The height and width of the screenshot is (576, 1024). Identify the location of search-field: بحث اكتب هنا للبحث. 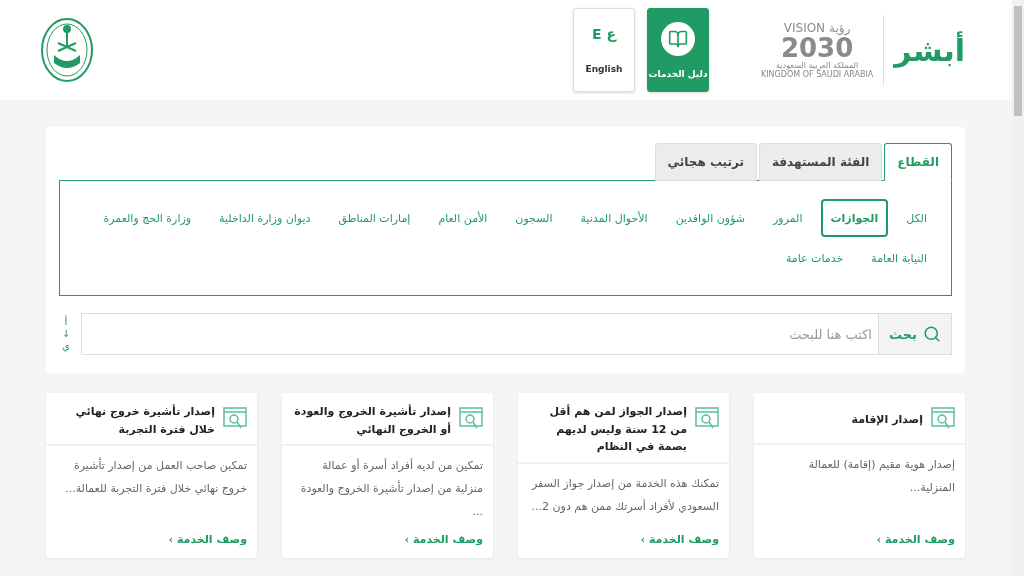
(516, 334).